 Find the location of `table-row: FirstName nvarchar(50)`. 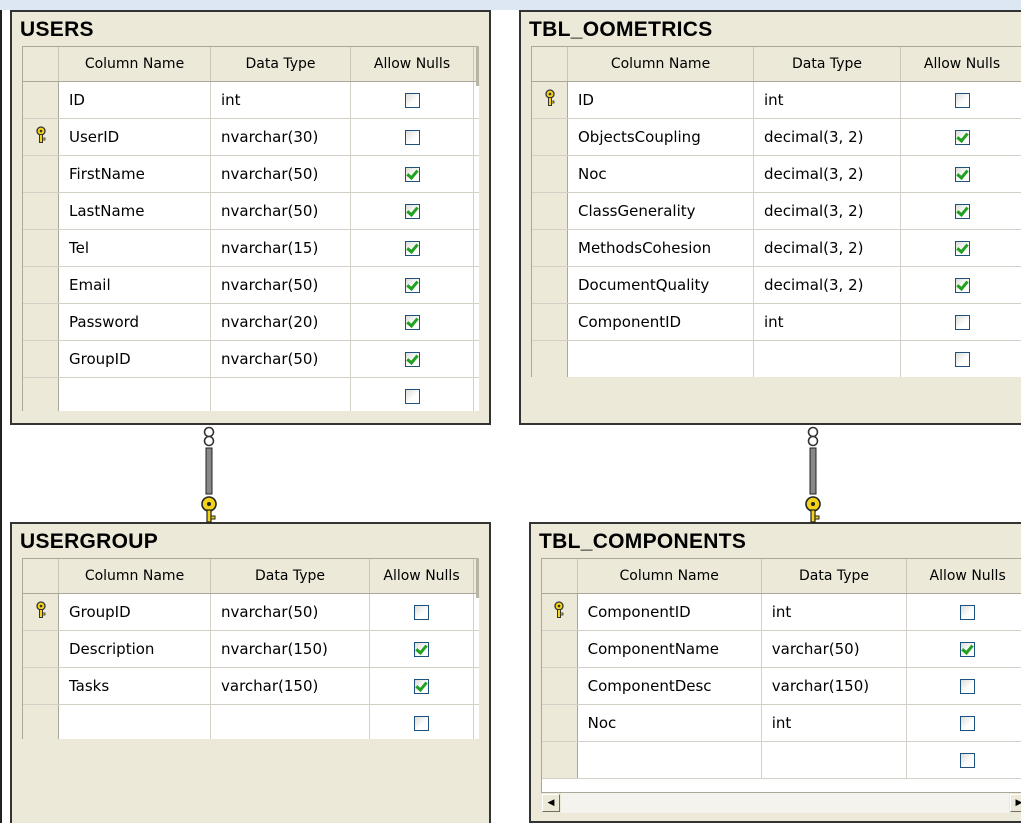

table-row: FirstName nvarchar(50) is located at coordinates (251, 174).